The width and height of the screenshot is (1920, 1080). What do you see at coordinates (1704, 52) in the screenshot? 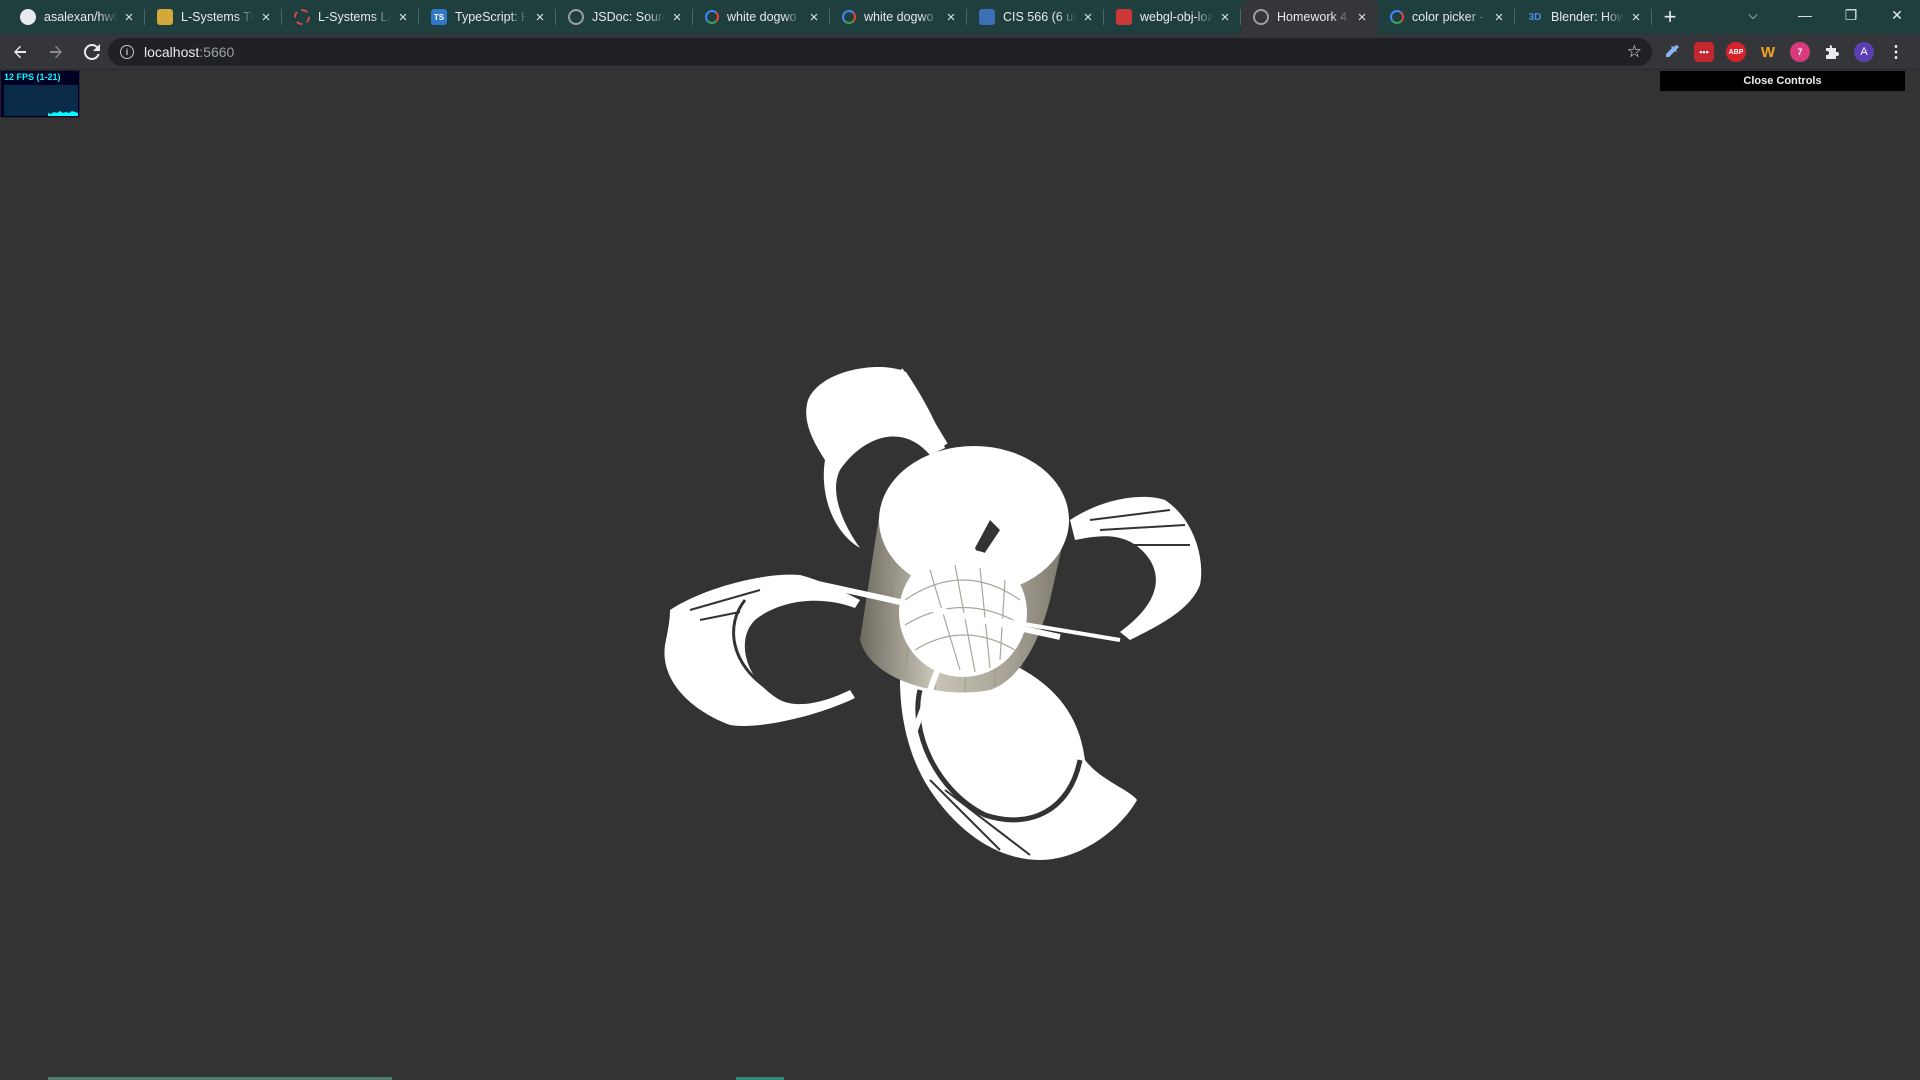
I see `lastpass-icon: •••` at bounding box center [1704, 52].